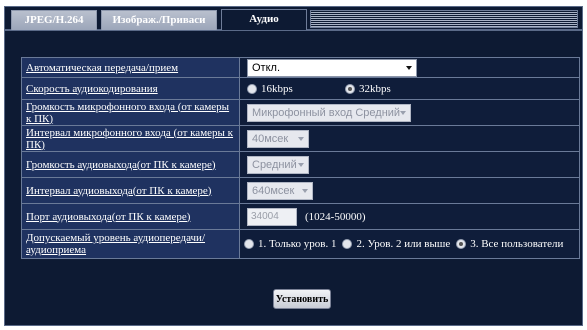  What do you see at coordinates (444, 19) in the screenshot?
I see `tab-bar-decoration` at bounding box center [444, 19].